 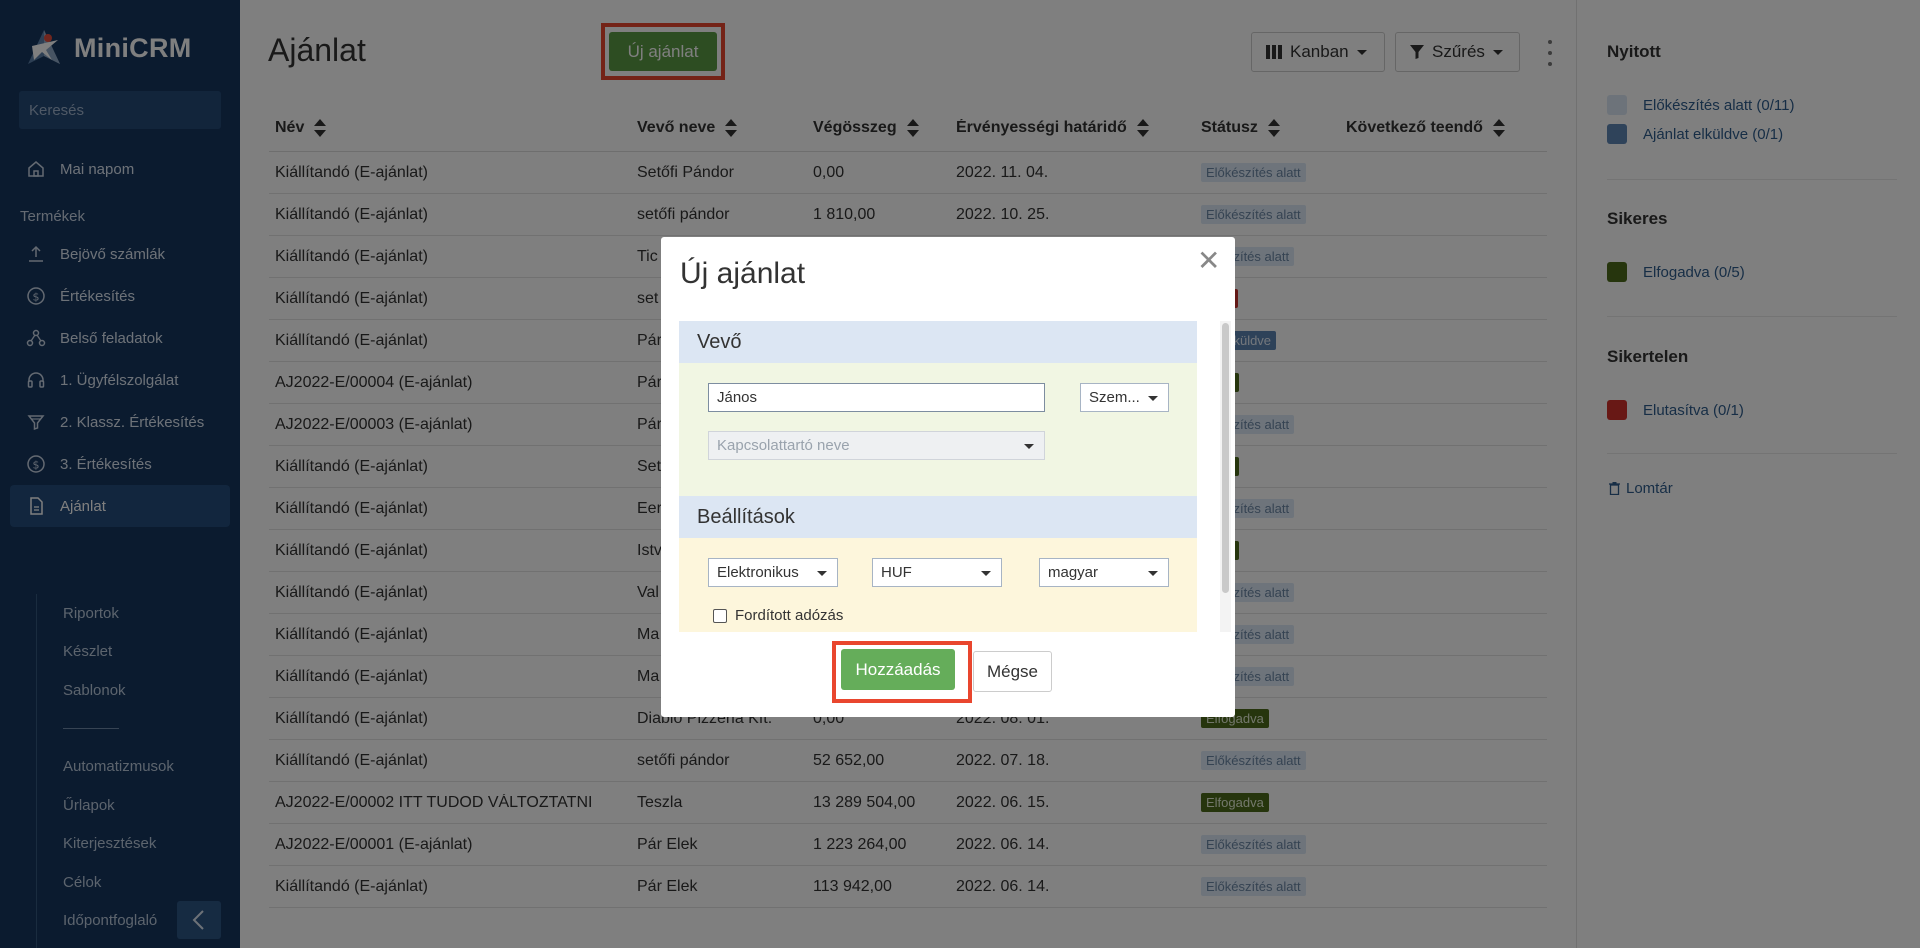 What do you see at coordinates (1104, 572) in the screenshot?
I see `language-select: magyar` at bounding box center [1104, 572].